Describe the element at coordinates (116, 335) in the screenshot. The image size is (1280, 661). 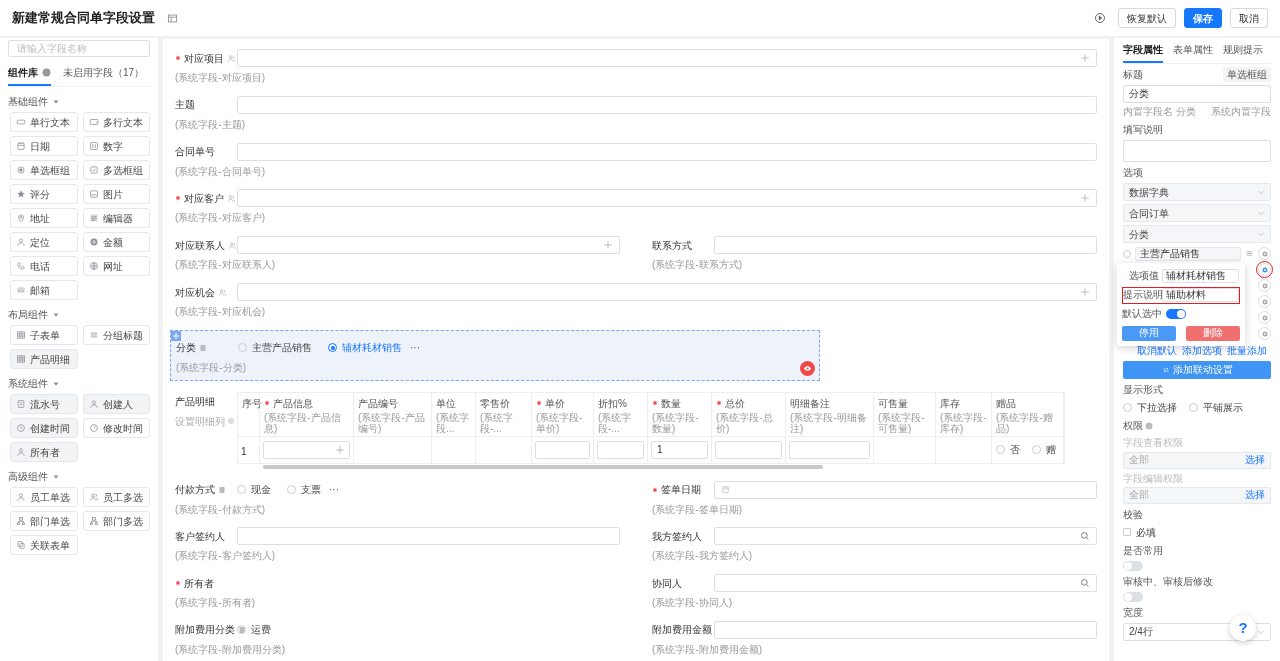
I see `component-item: 分组标题` at that location.